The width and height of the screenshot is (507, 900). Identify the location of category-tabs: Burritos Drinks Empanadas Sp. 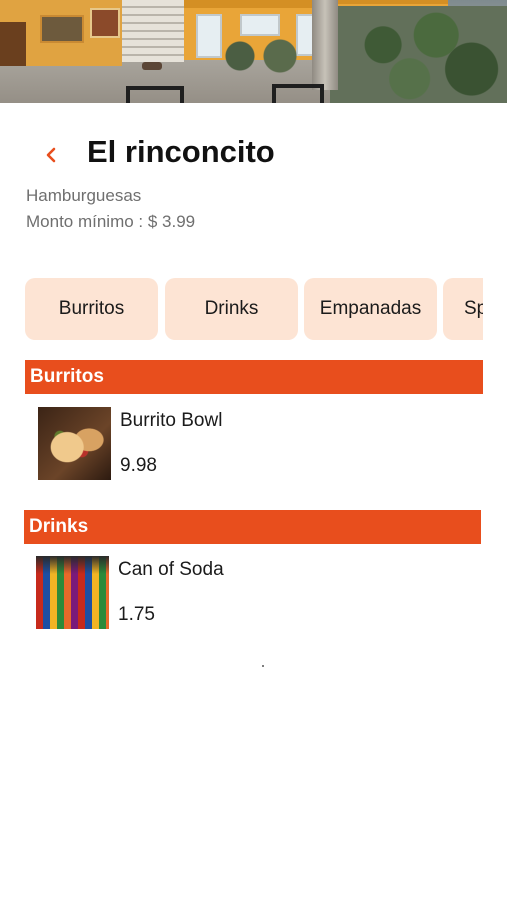
(254, 309).